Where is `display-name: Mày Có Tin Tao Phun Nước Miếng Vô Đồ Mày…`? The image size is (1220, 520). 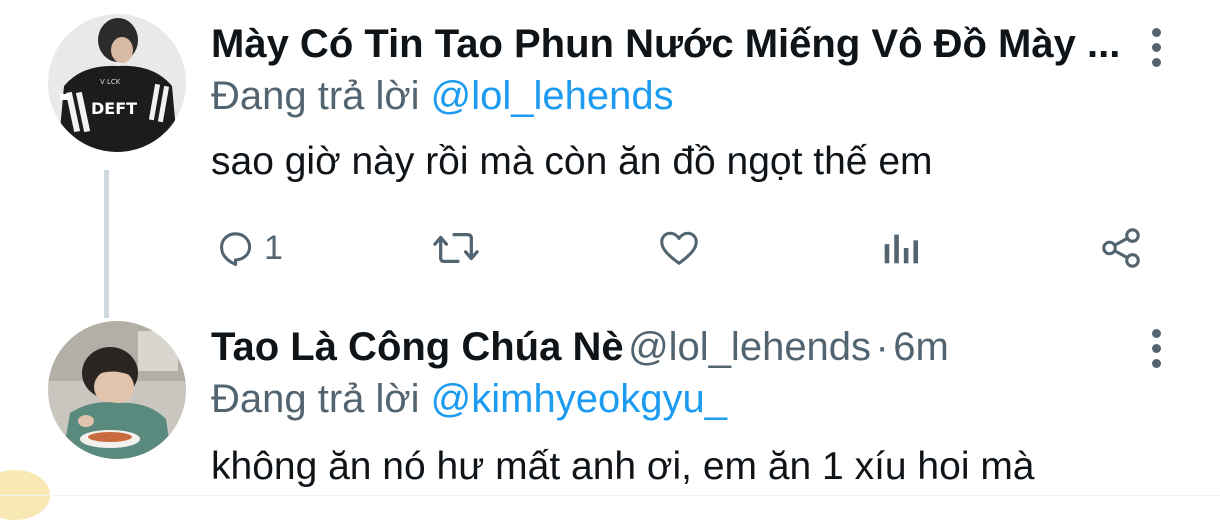 display-name: Mày Có Tin Tao Phun Nước Miếng Vô Đồ Mày… is located at coordinates (665, 44).